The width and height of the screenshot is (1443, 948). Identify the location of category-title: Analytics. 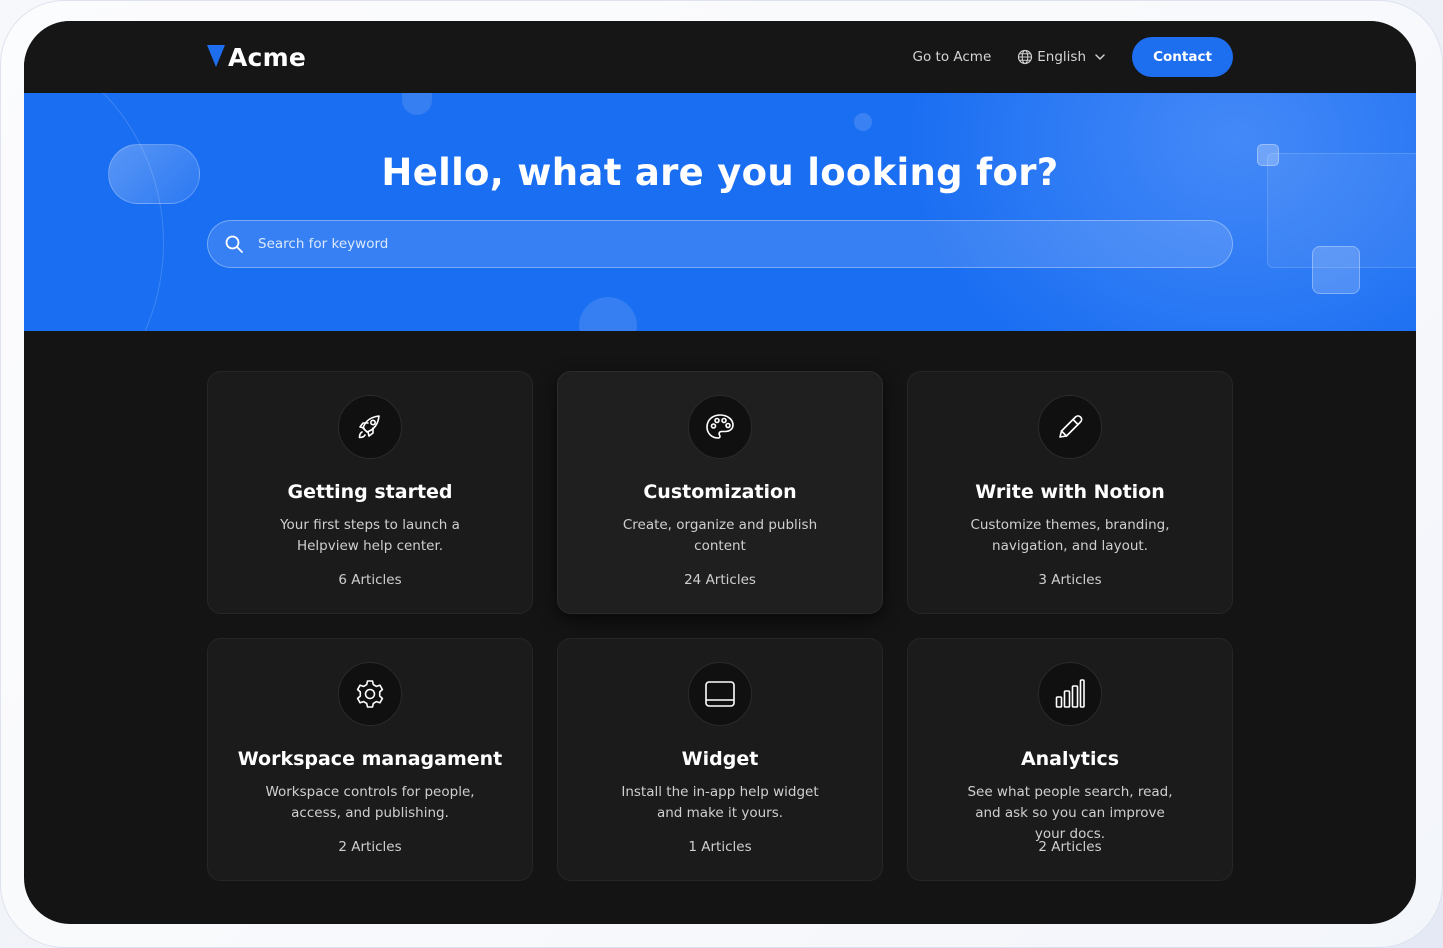
(1070, 759).